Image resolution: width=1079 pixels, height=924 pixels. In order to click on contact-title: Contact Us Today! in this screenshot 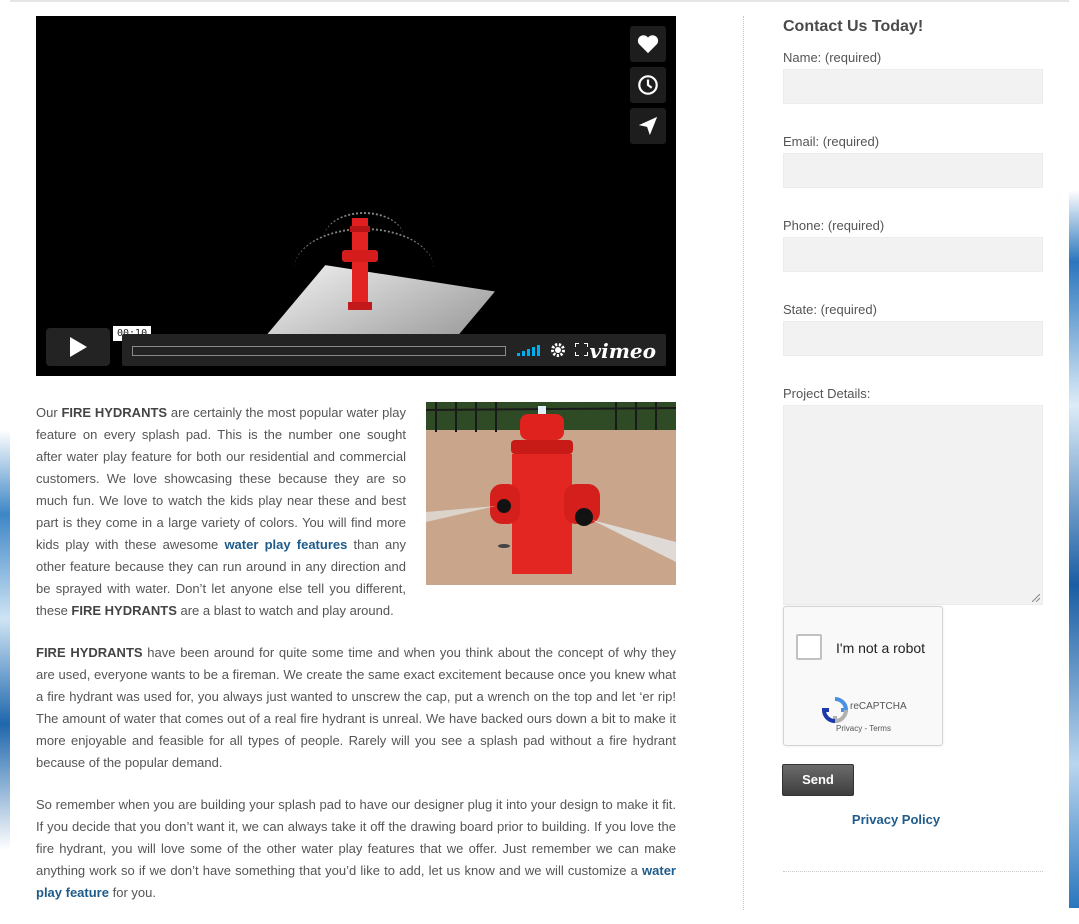, I will do `click(853, 26)`.